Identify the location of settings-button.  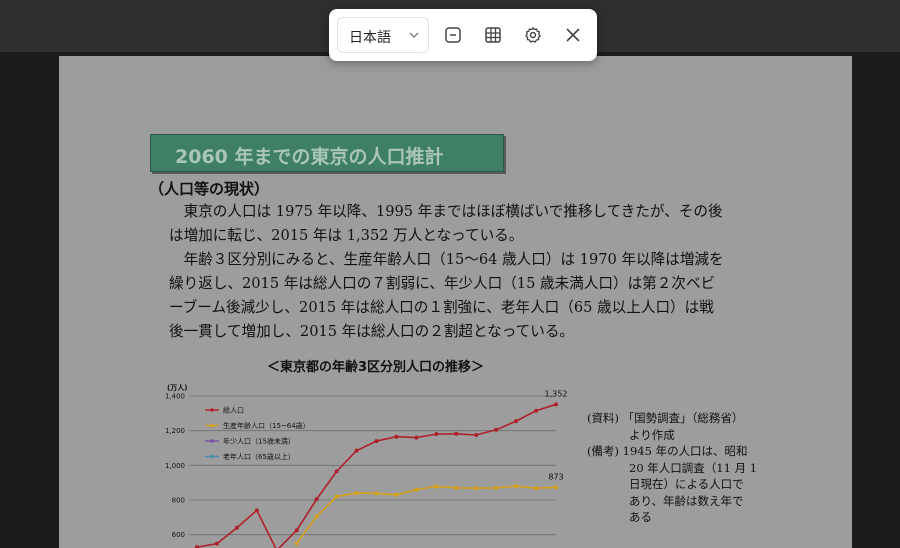
(533, 35).